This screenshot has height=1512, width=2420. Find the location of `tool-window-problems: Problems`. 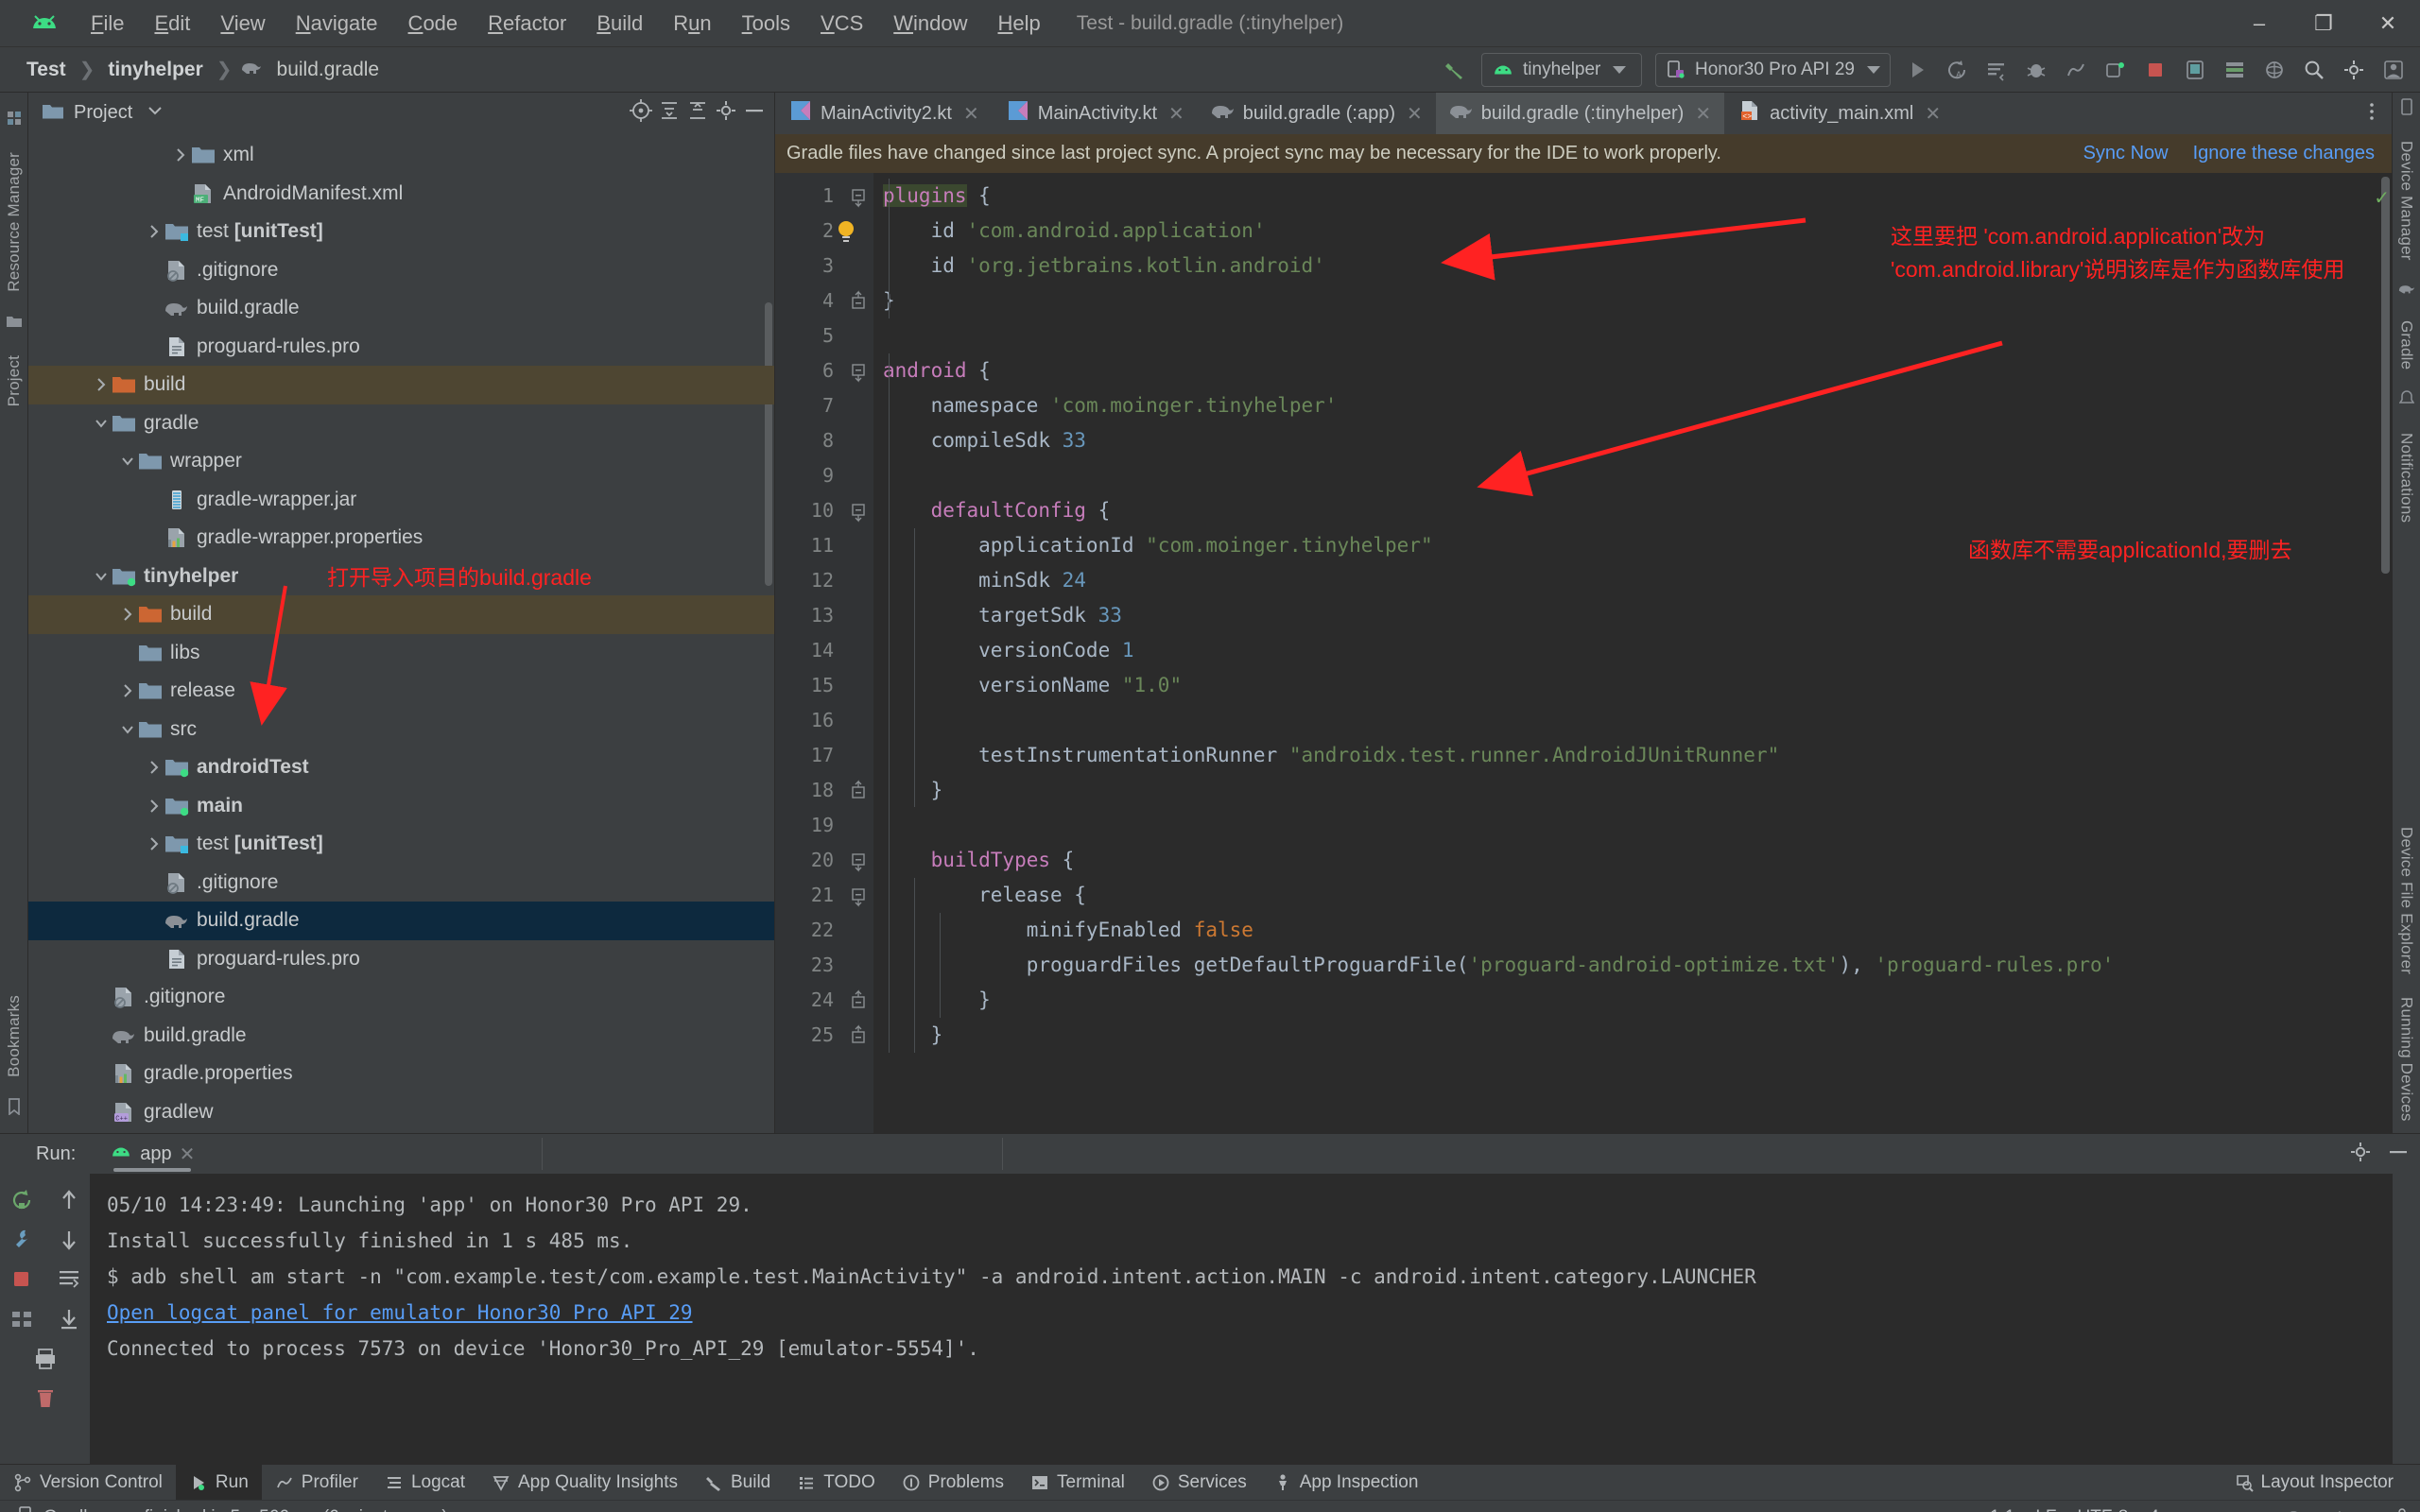

tool-window-problems: Problems is located at coordinates (953, 1483).